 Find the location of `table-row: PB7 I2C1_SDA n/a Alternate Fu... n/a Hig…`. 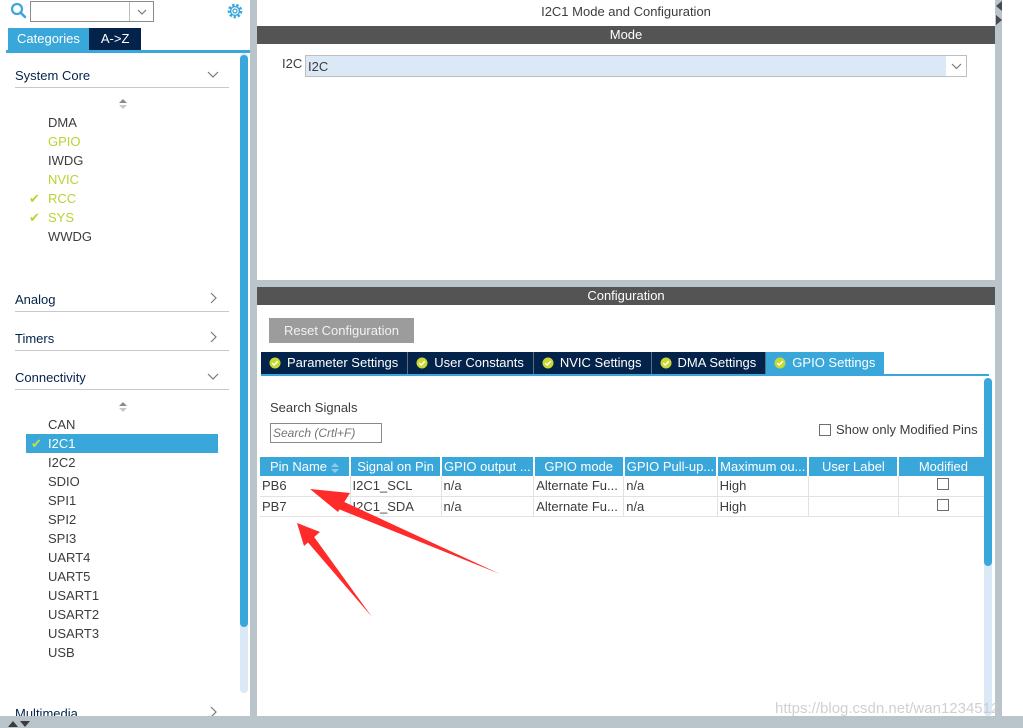

table-row: PB7 I2C1_SDA n/a Alternate Fu... n/a Hig… is located at coordinates (624, 506).